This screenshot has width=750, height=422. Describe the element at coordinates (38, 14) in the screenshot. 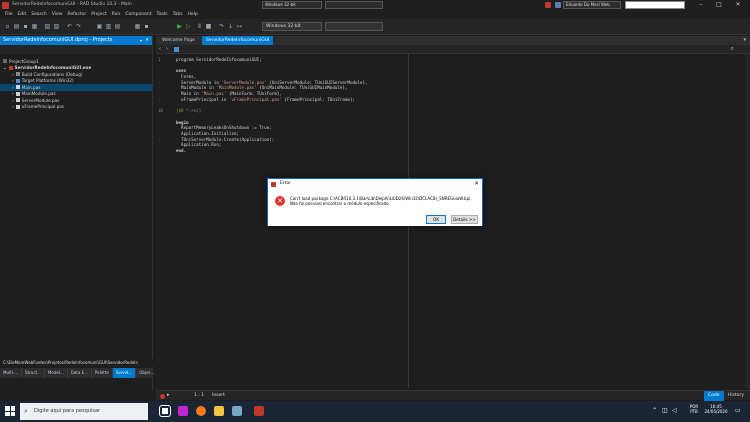

I see `menu-search: Search` at that location.